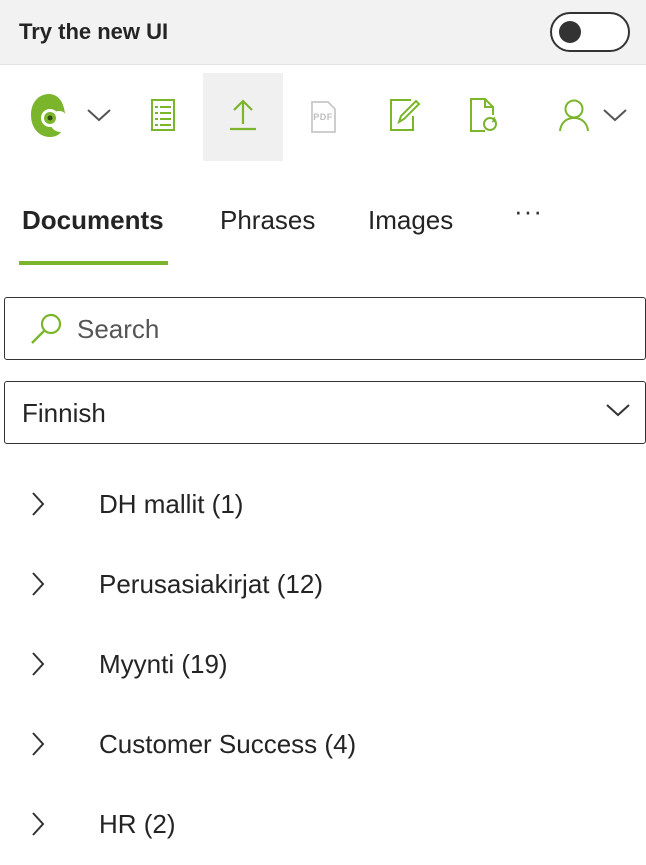 This screenshot has width=646, height=865. I want to click on tab-phrases: Phrases, so click(267, 220).